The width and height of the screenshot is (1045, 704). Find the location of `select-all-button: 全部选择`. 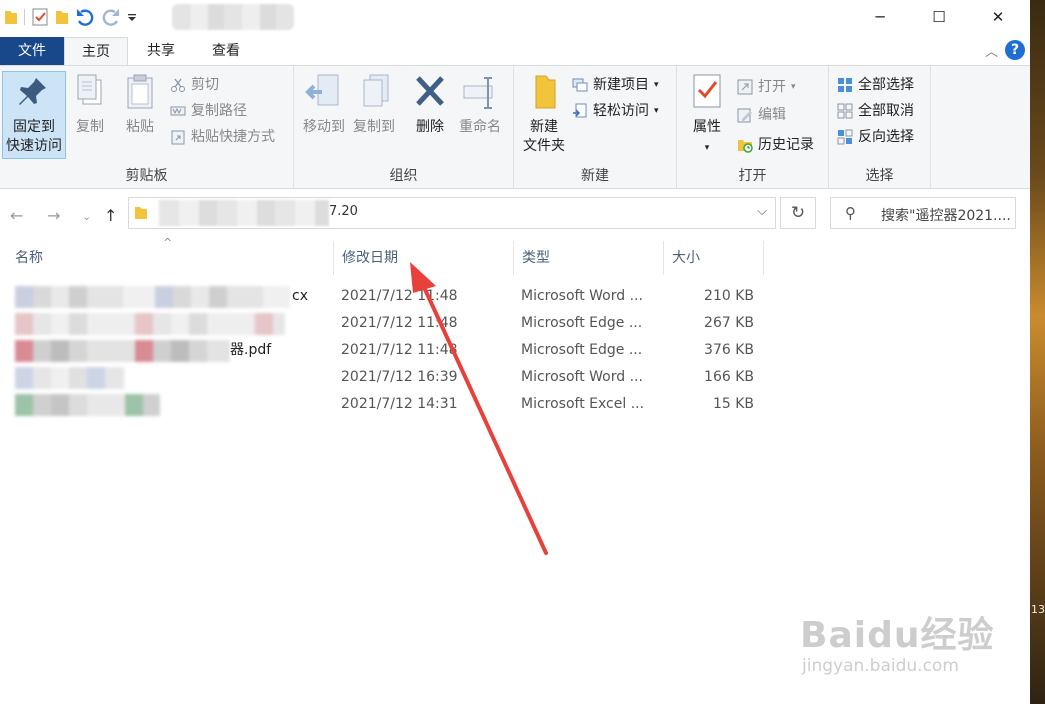

select-all-button: 全部选择 is located at coordinates (875, 85).